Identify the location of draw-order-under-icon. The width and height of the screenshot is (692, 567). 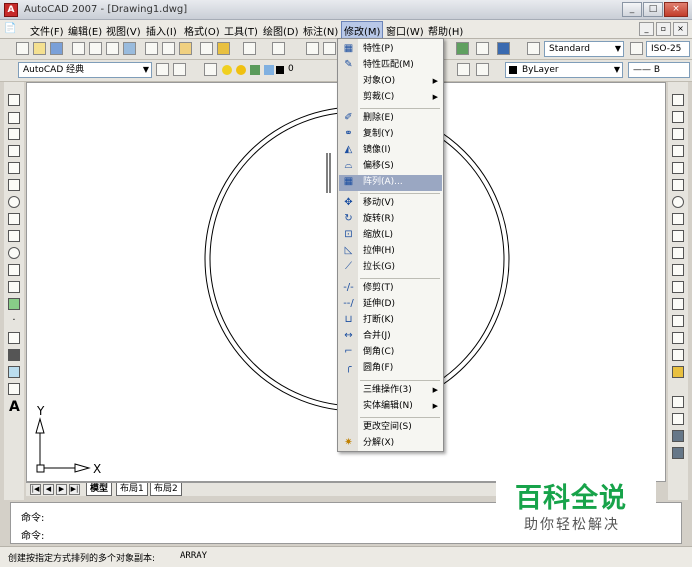
(678, 453).